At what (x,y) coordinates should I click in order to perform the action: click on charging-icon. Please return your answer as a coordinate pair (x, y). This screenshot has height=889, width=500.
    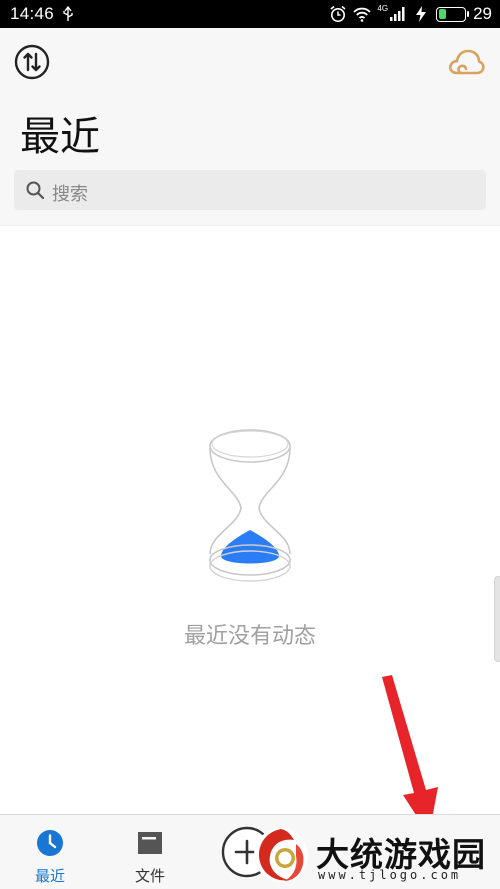
    Looking at the image, I should click on (421, 14).